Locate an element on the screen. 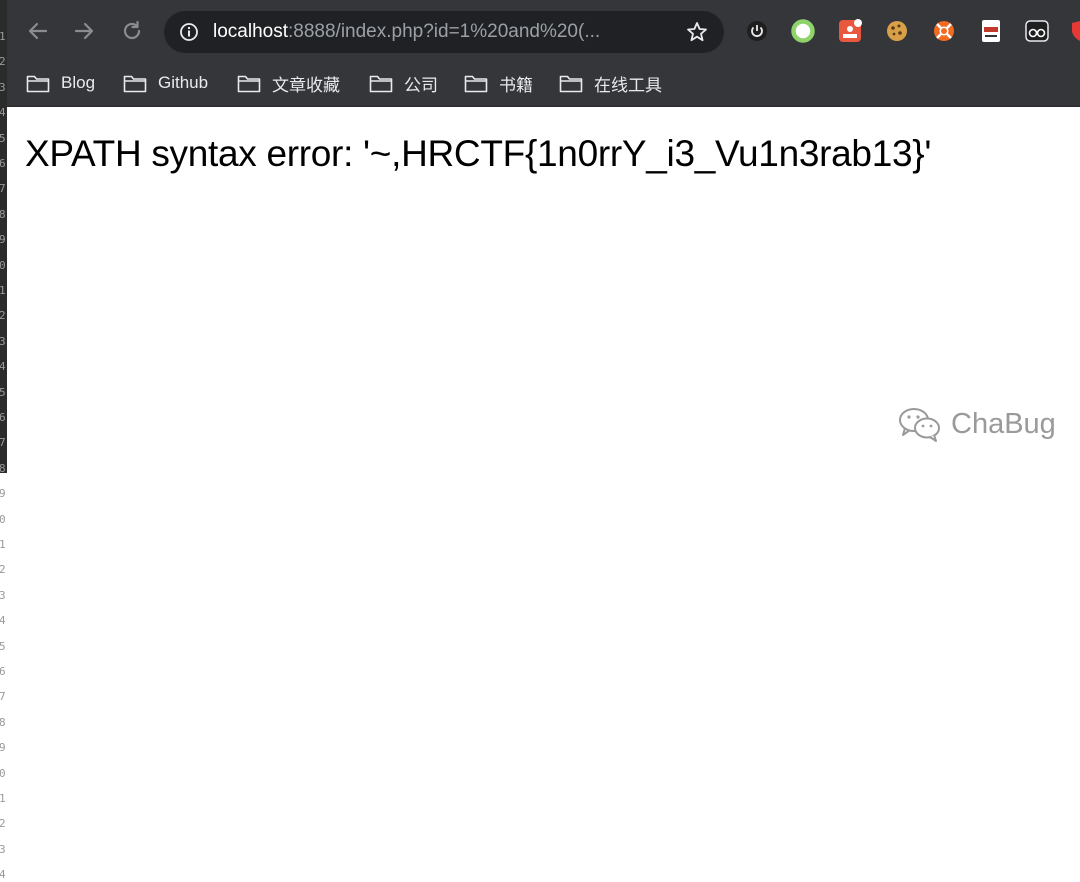  forward-button is located at coordinates (84, 31).